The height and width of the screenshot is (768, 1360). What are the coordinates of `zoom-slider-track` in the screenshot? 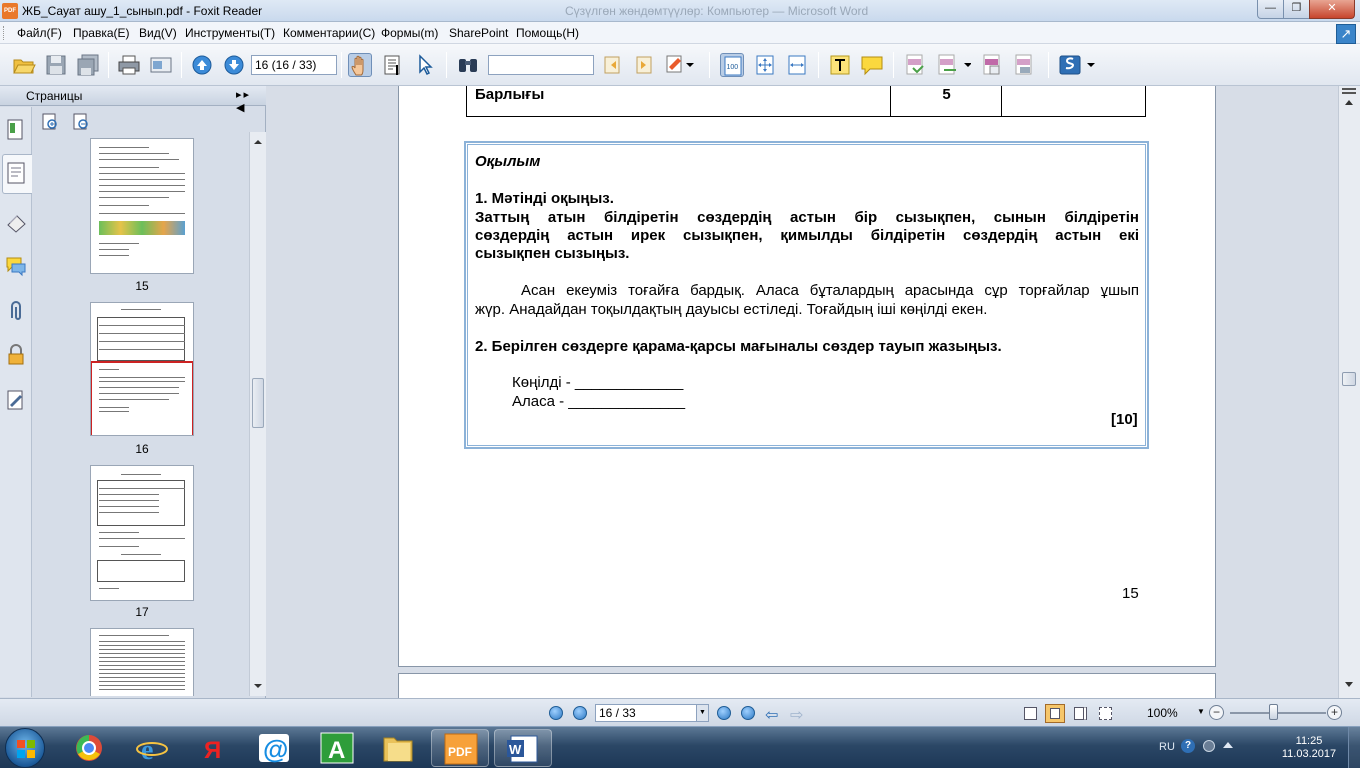 It's located at (1278, 713).